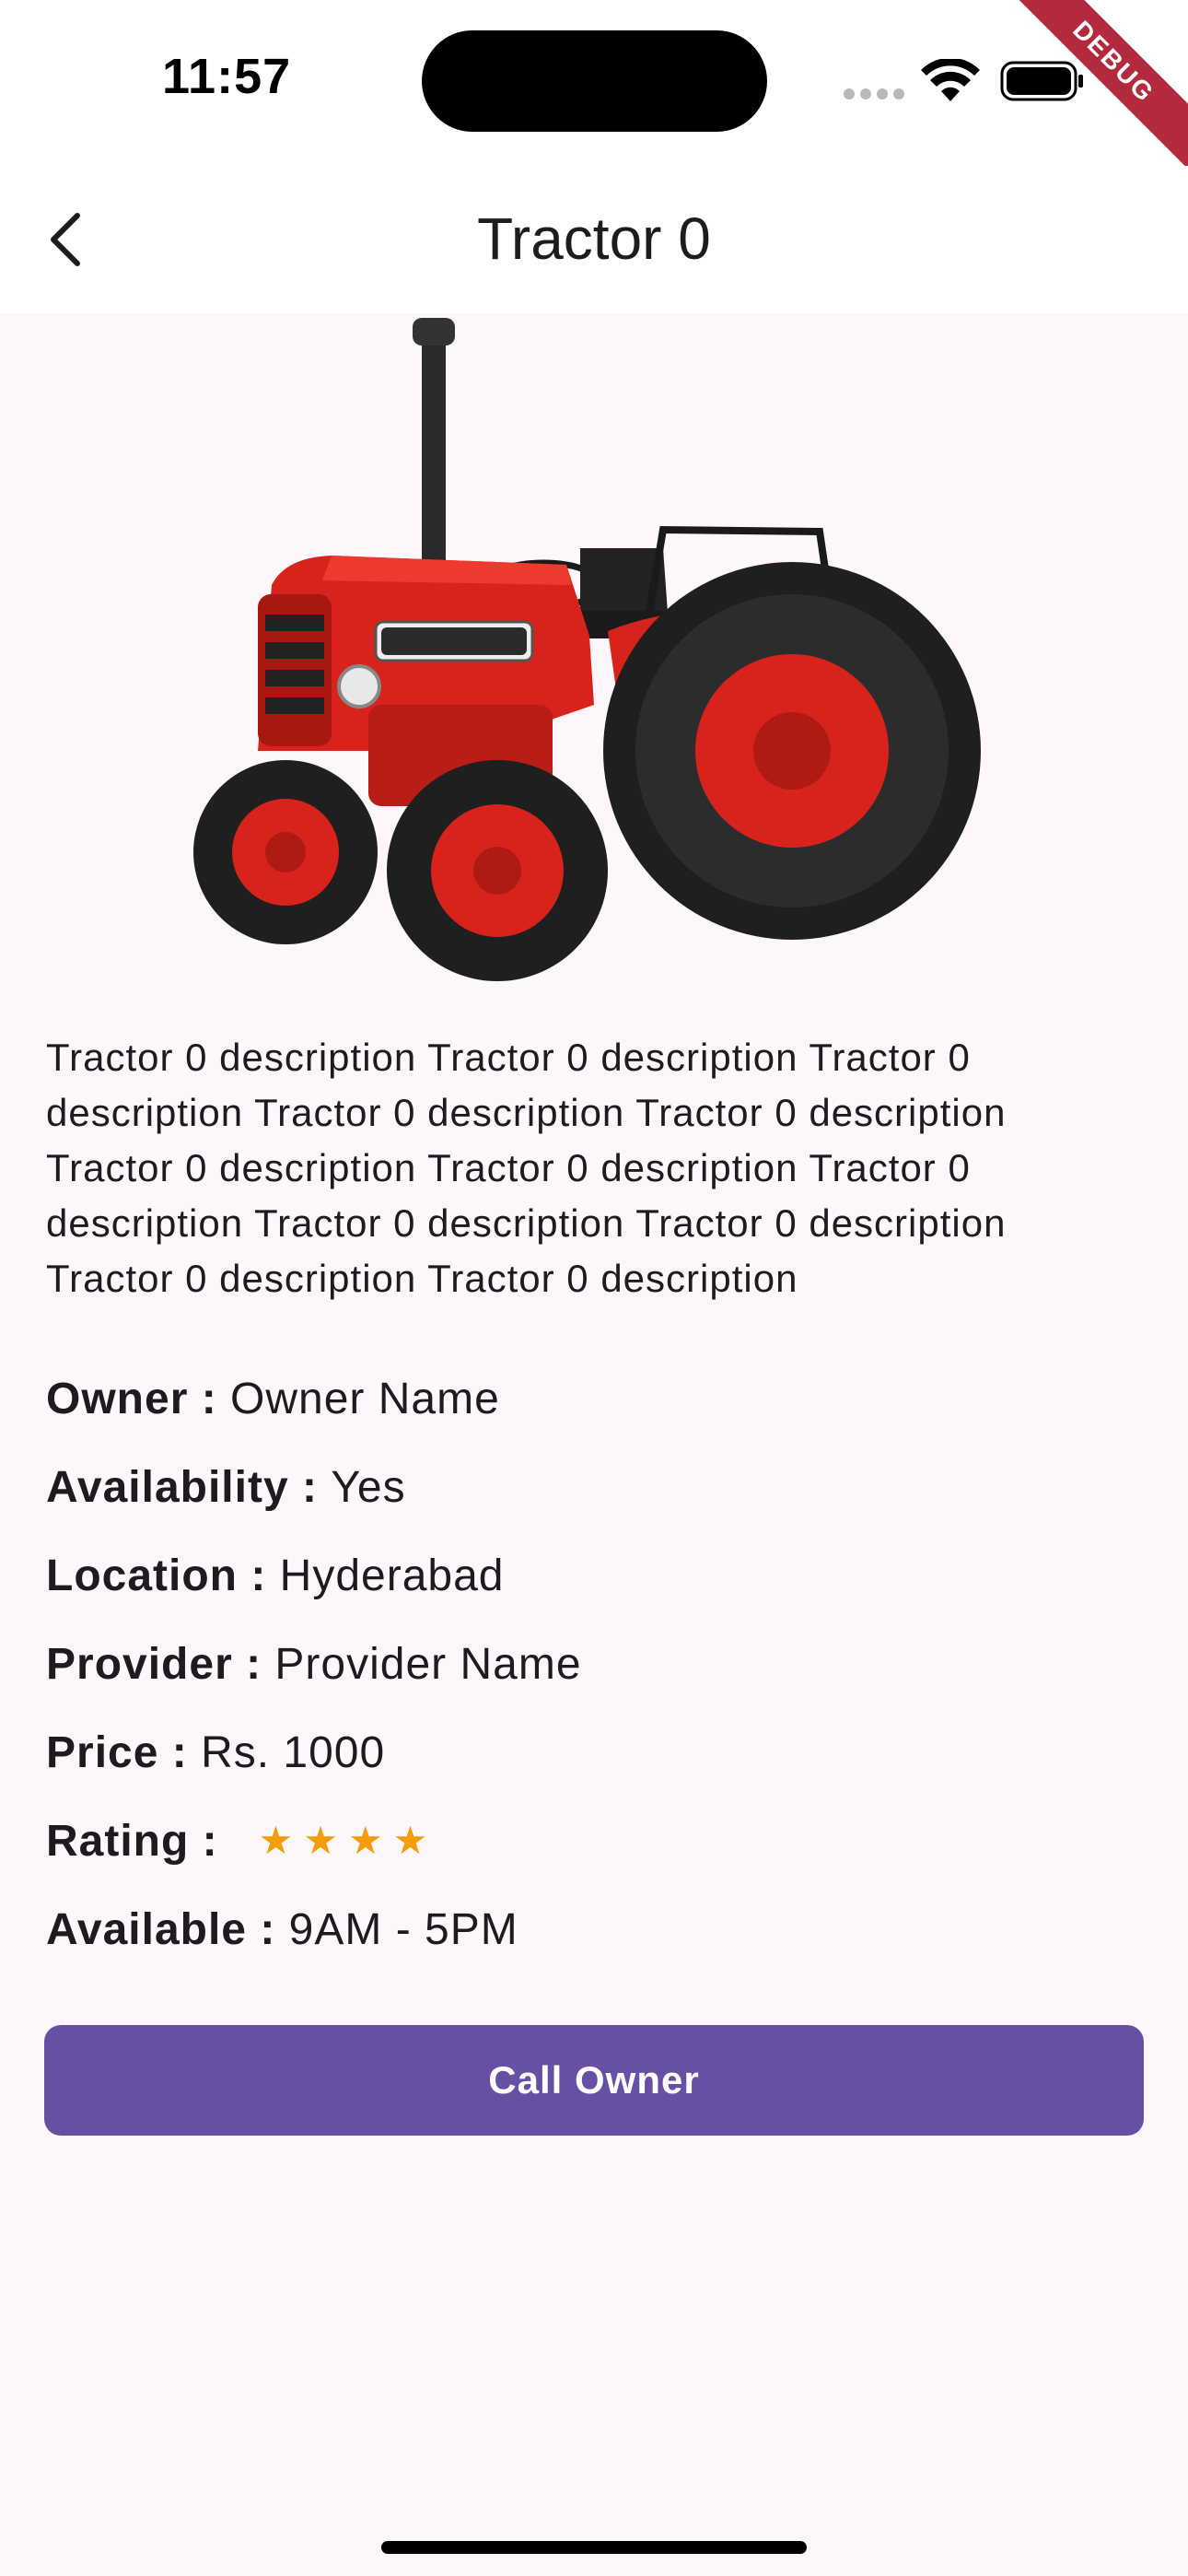  Describe the element at coordinates (1041, 81) in the screenshot. I see `battery-icon` at that location.